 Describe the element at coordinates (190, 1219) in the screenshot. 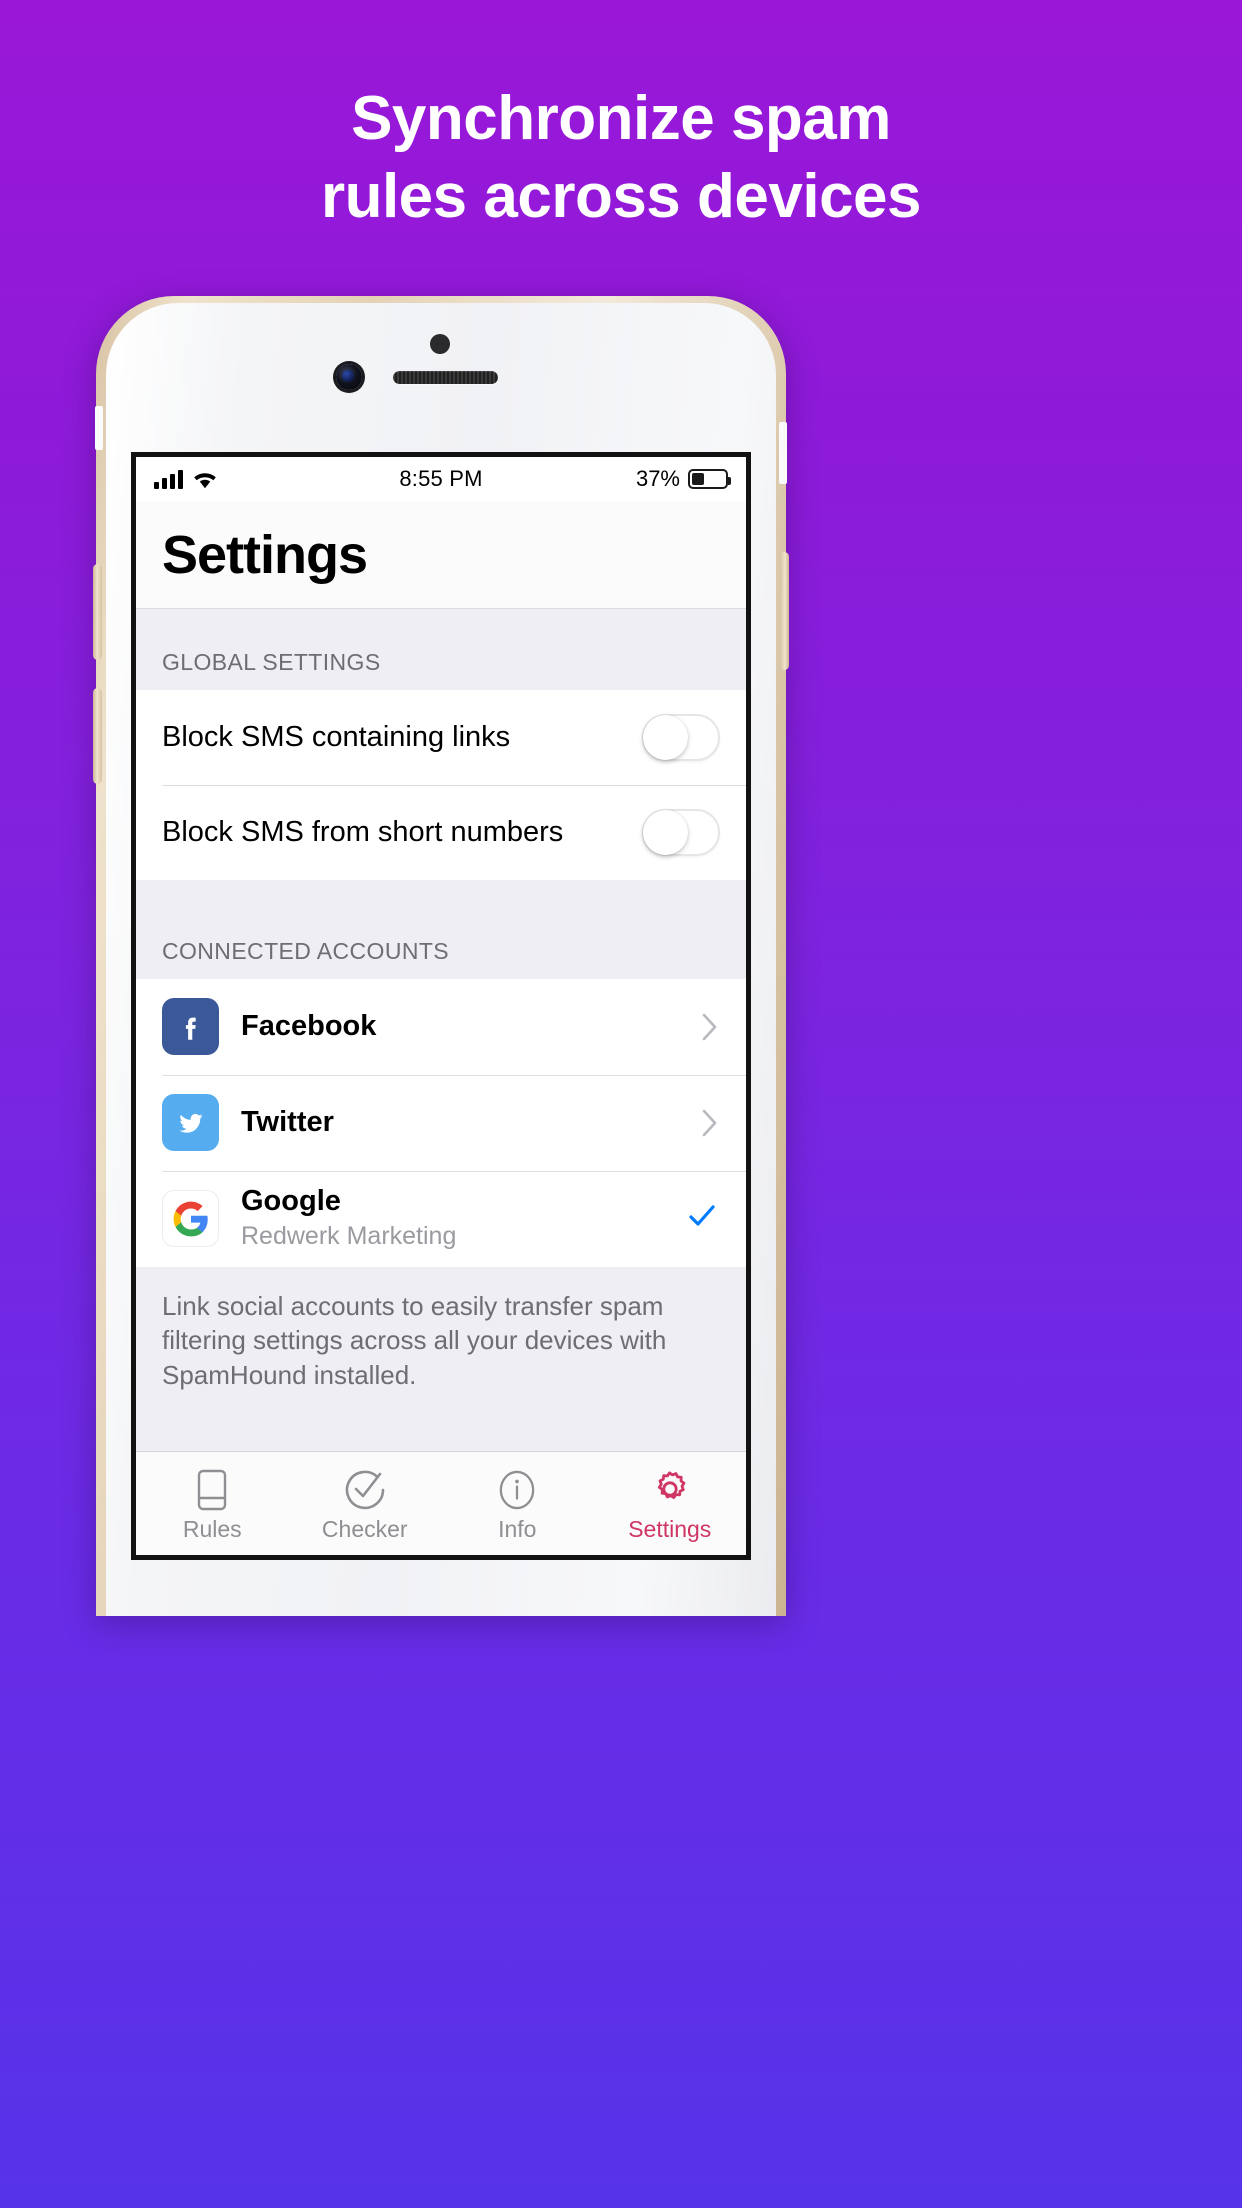

I see `google-icon` at that location.